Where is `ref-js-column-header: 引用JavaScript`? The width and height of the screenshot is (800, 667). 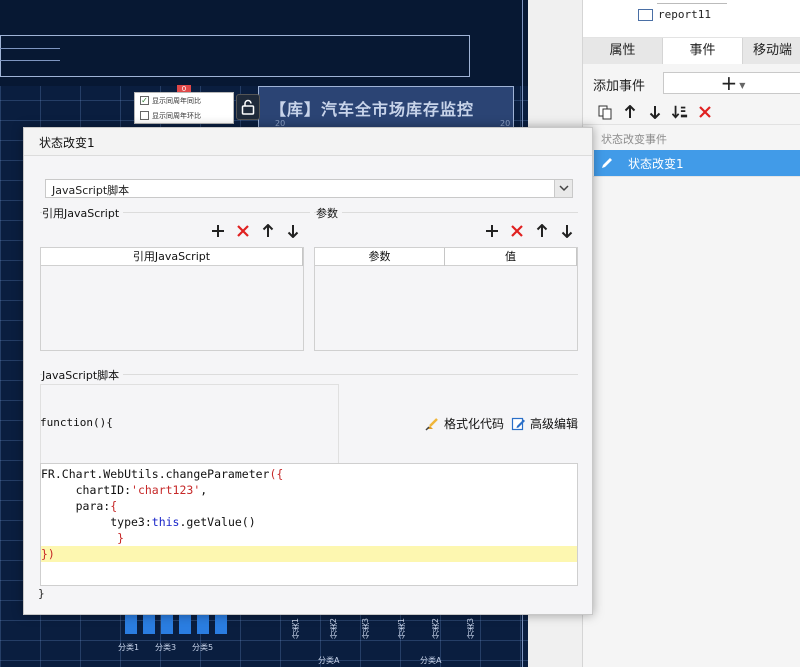
ref-js-column-header: 引用JavaScript is located at coordinates (172, 257).